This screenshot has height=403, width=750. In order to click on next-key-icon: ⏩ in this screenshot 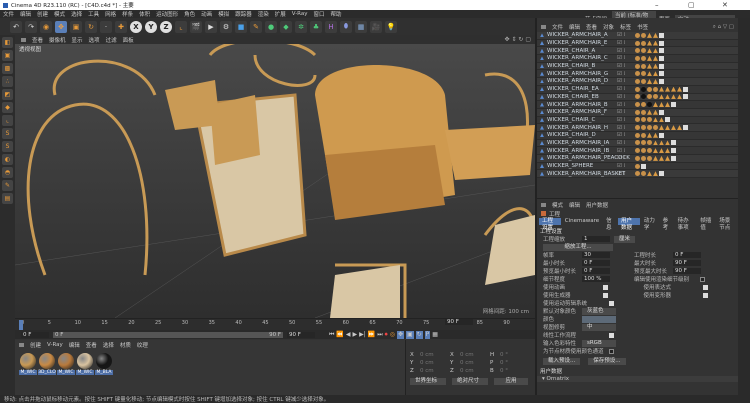, I will do `click(371, 335)`.